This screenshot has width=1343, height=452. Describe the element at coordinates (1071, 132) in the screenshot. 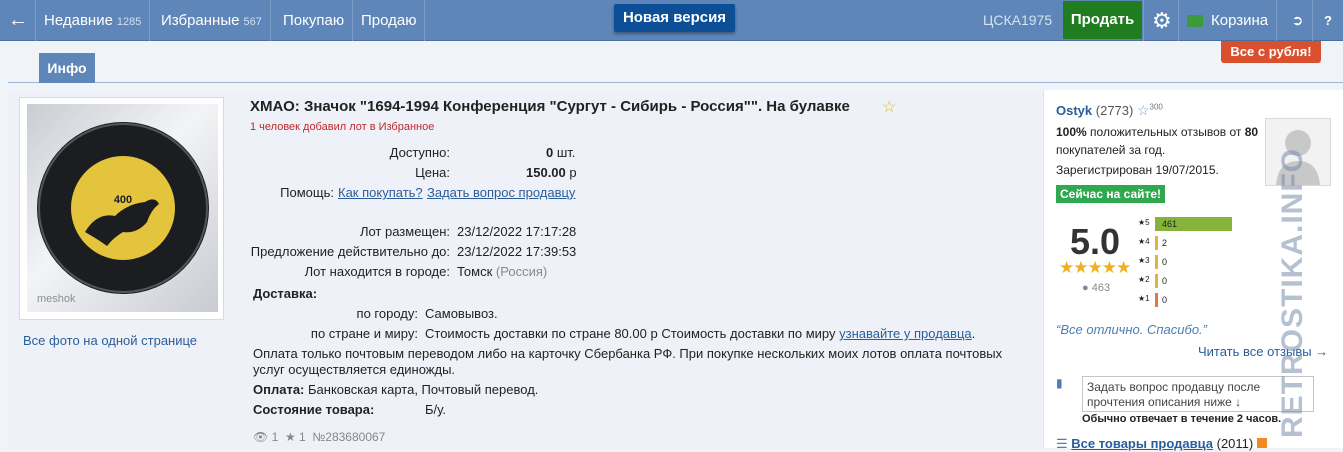

I see `positive-pct: 100%` at that location.